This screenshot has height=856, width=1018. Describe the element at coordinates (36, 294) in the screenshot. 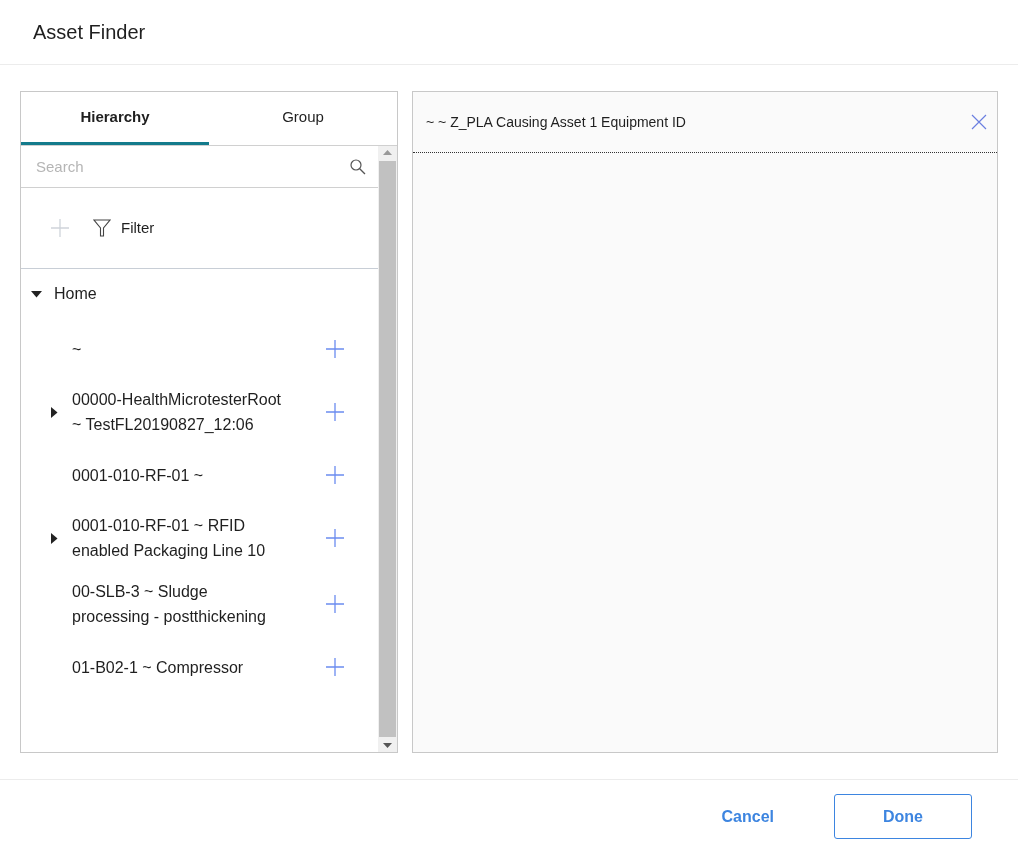

I see `caret-down-icon` at that location.